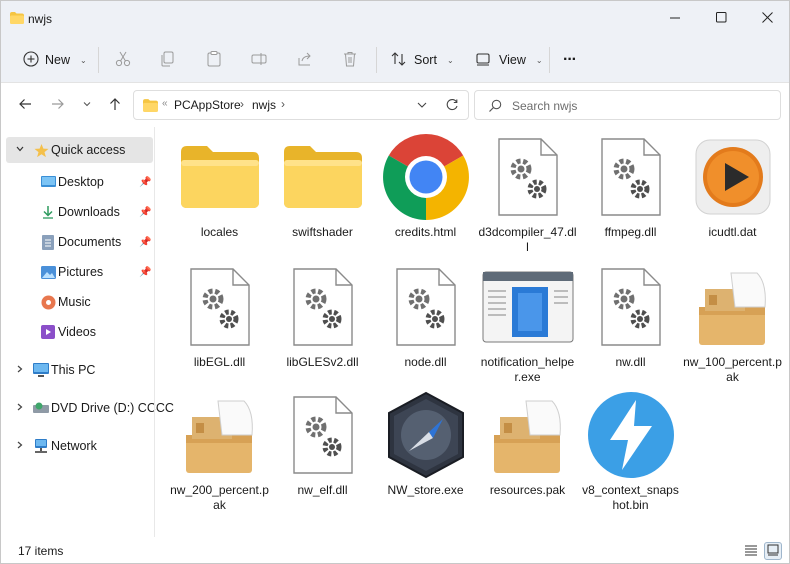  I want to click on breadcrumb-pcappstore: PCAppStore, so click(207, 105).